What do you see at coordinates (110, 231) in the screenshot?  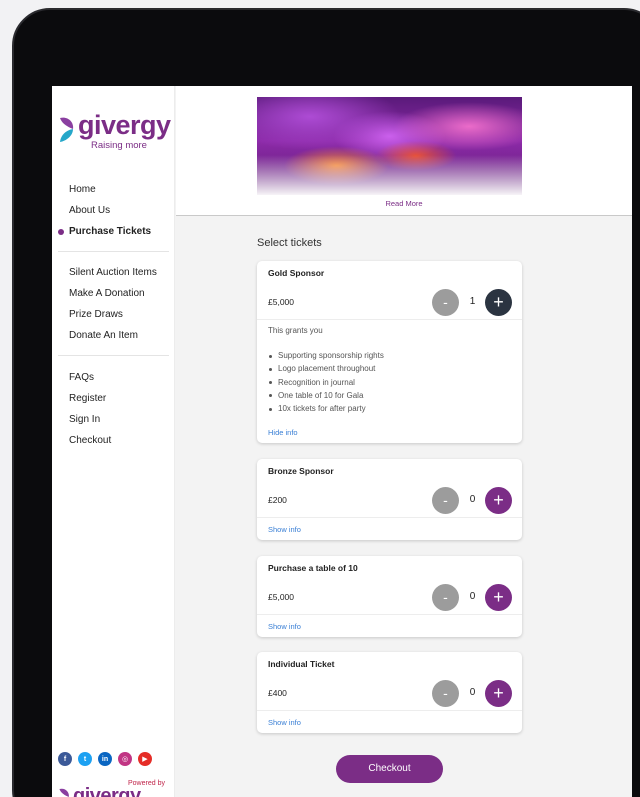 I see `sidebar-item-label: Purchase Tickets` at bounding box center [110, 231].